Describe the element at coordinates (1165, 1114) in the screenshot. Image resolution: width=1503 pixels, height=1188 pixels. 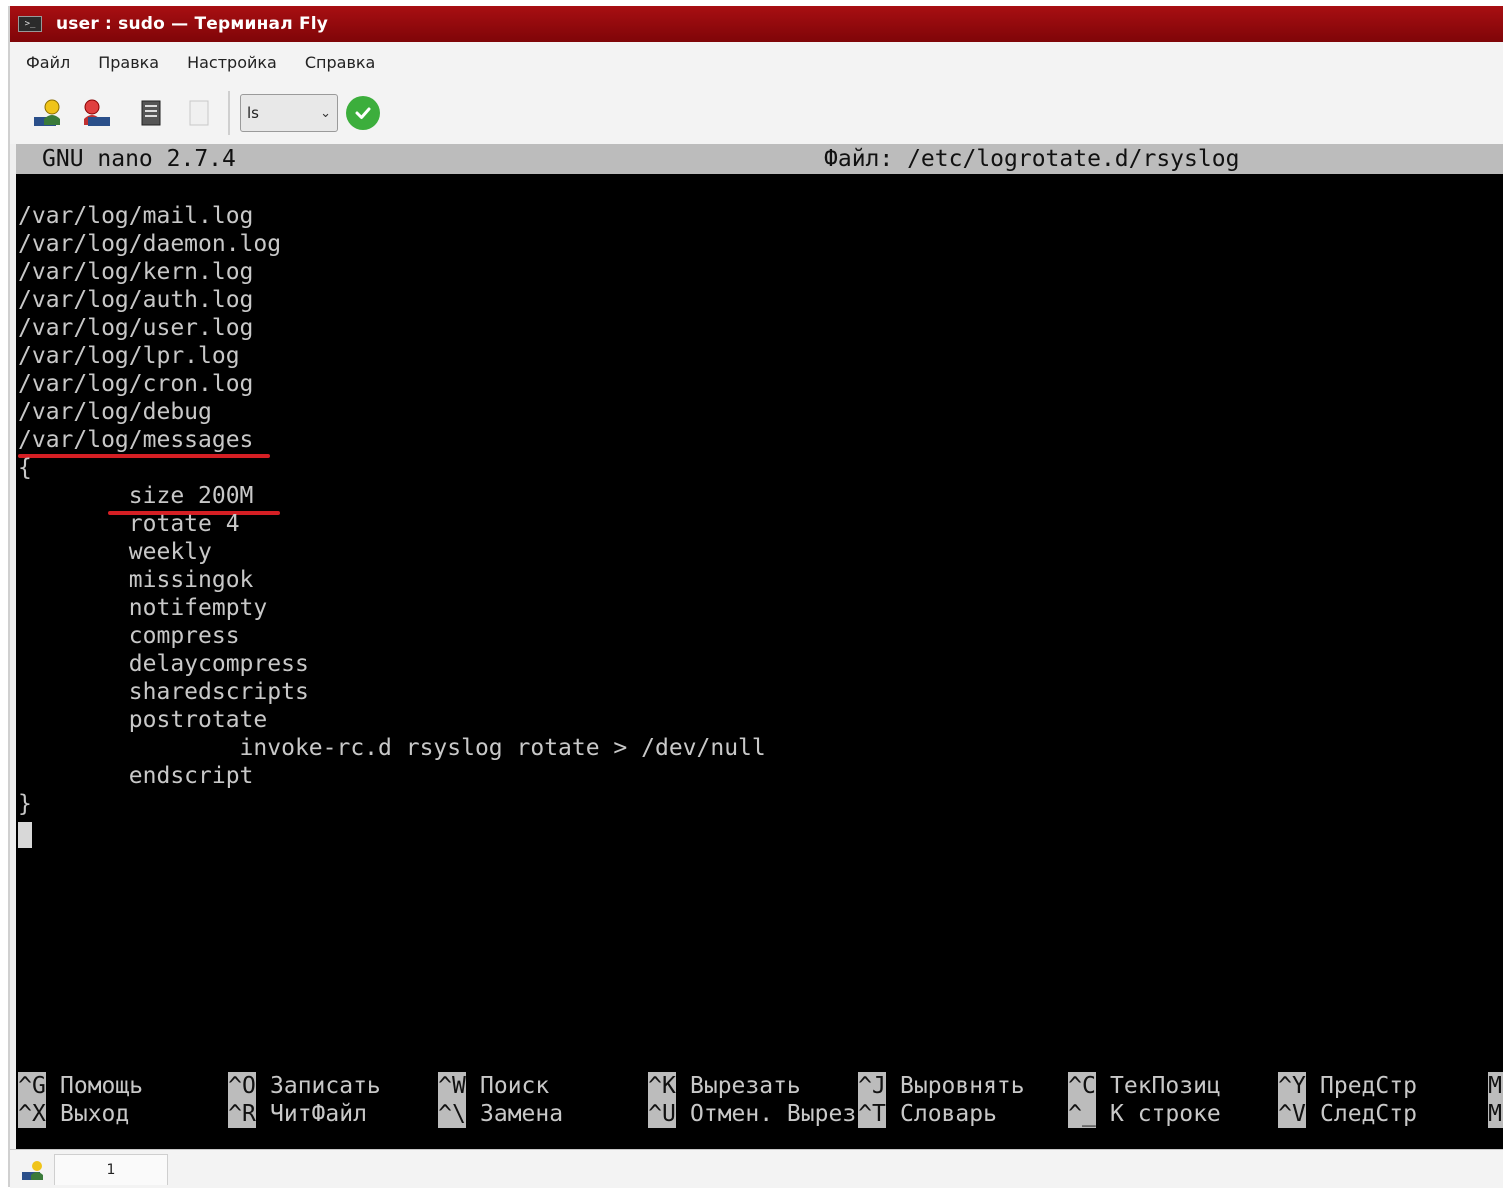
I see `shortcut-label: К строке` at that location.